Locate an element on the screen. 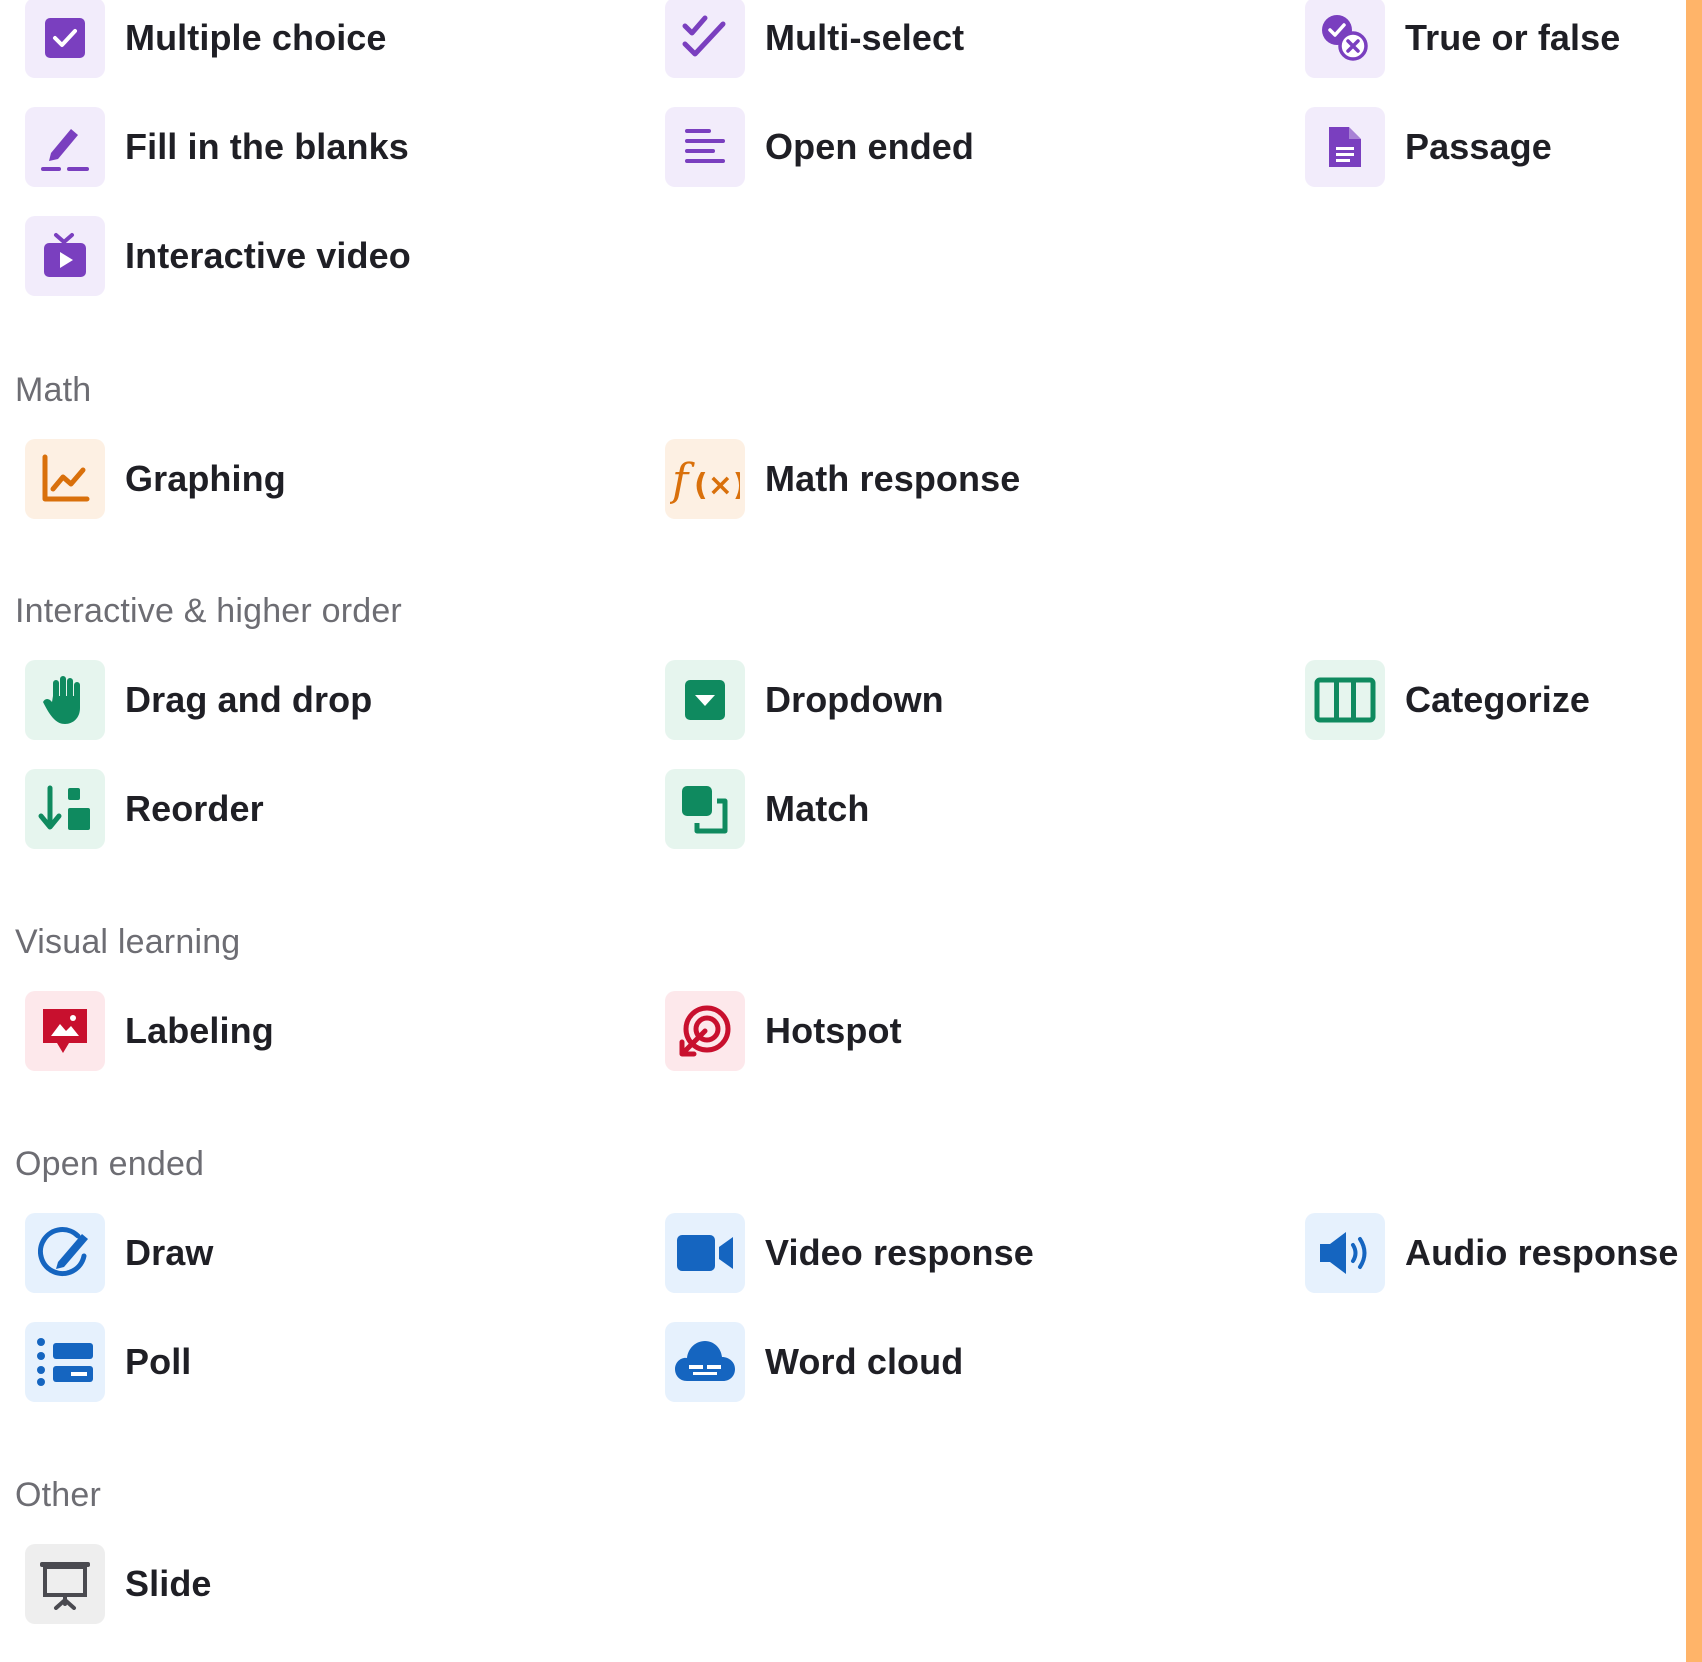 The height and width of the screenshot is (1662, 1702). option-label: Drag and drop is located at coordinates (249, 699).